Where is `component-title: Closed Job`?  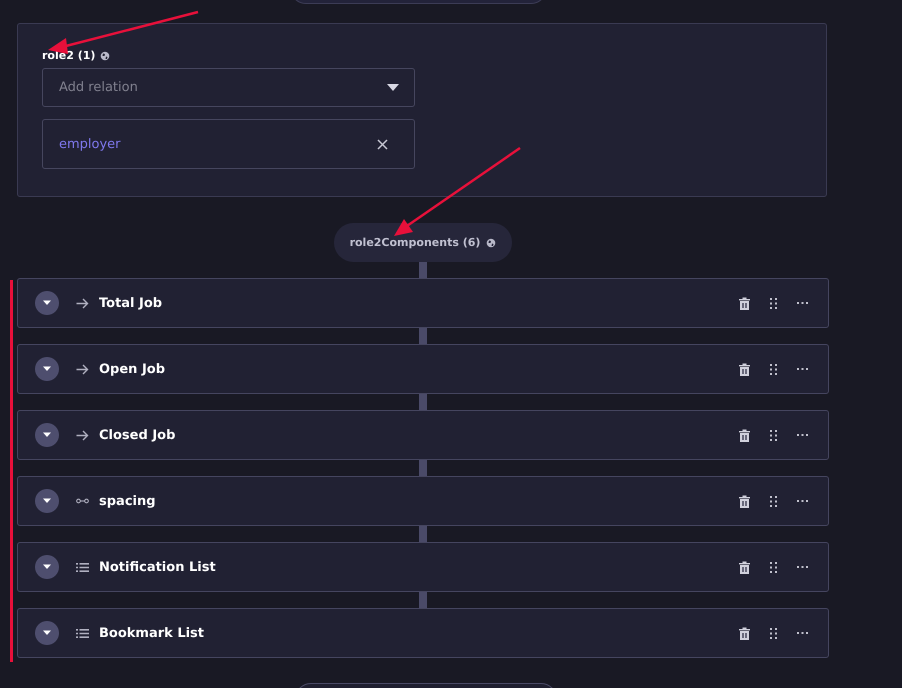 component-title: Closed Job is located at coordinates (137, 435).